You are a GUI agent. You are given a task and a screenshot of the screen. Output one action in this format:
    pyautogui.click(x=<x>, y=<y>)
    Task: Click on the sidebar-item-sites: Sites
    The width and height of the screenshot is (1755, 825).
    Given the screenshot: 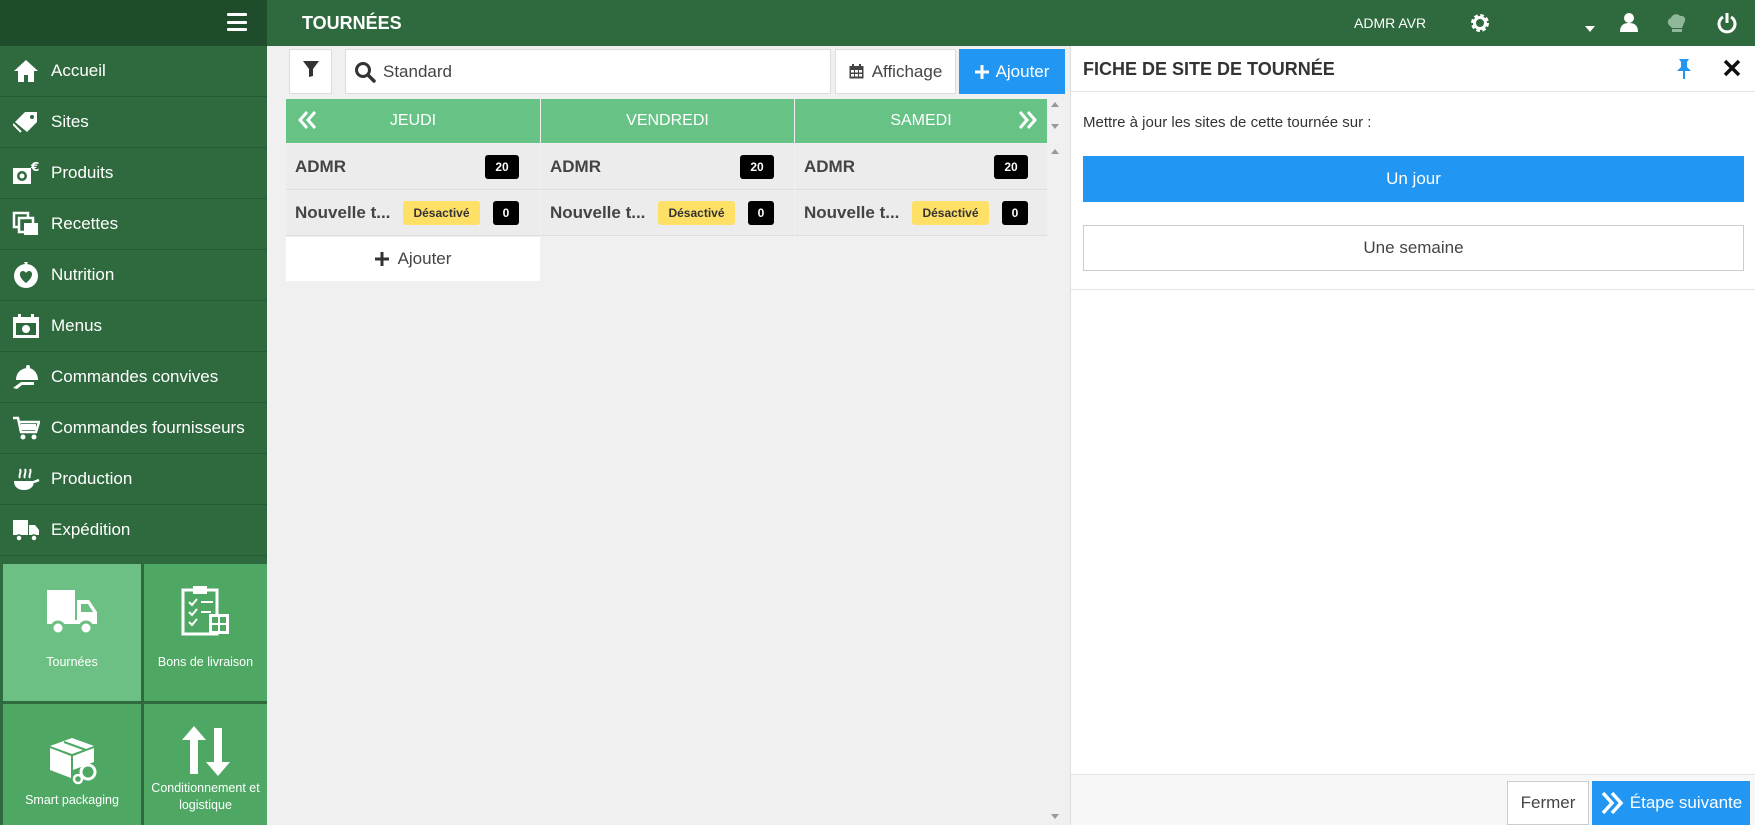 What is the action you would take?
    pyautogui.click(x=133, y=122)
    